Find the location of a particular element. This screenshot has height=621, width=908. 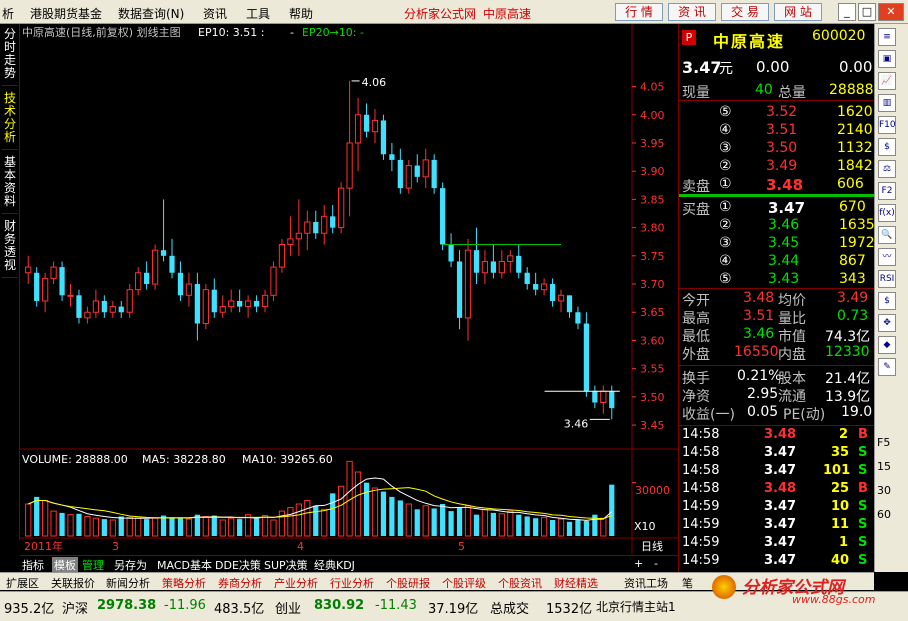

bid-row: ④ 3.44 867 is located at coordinates (777, 261).